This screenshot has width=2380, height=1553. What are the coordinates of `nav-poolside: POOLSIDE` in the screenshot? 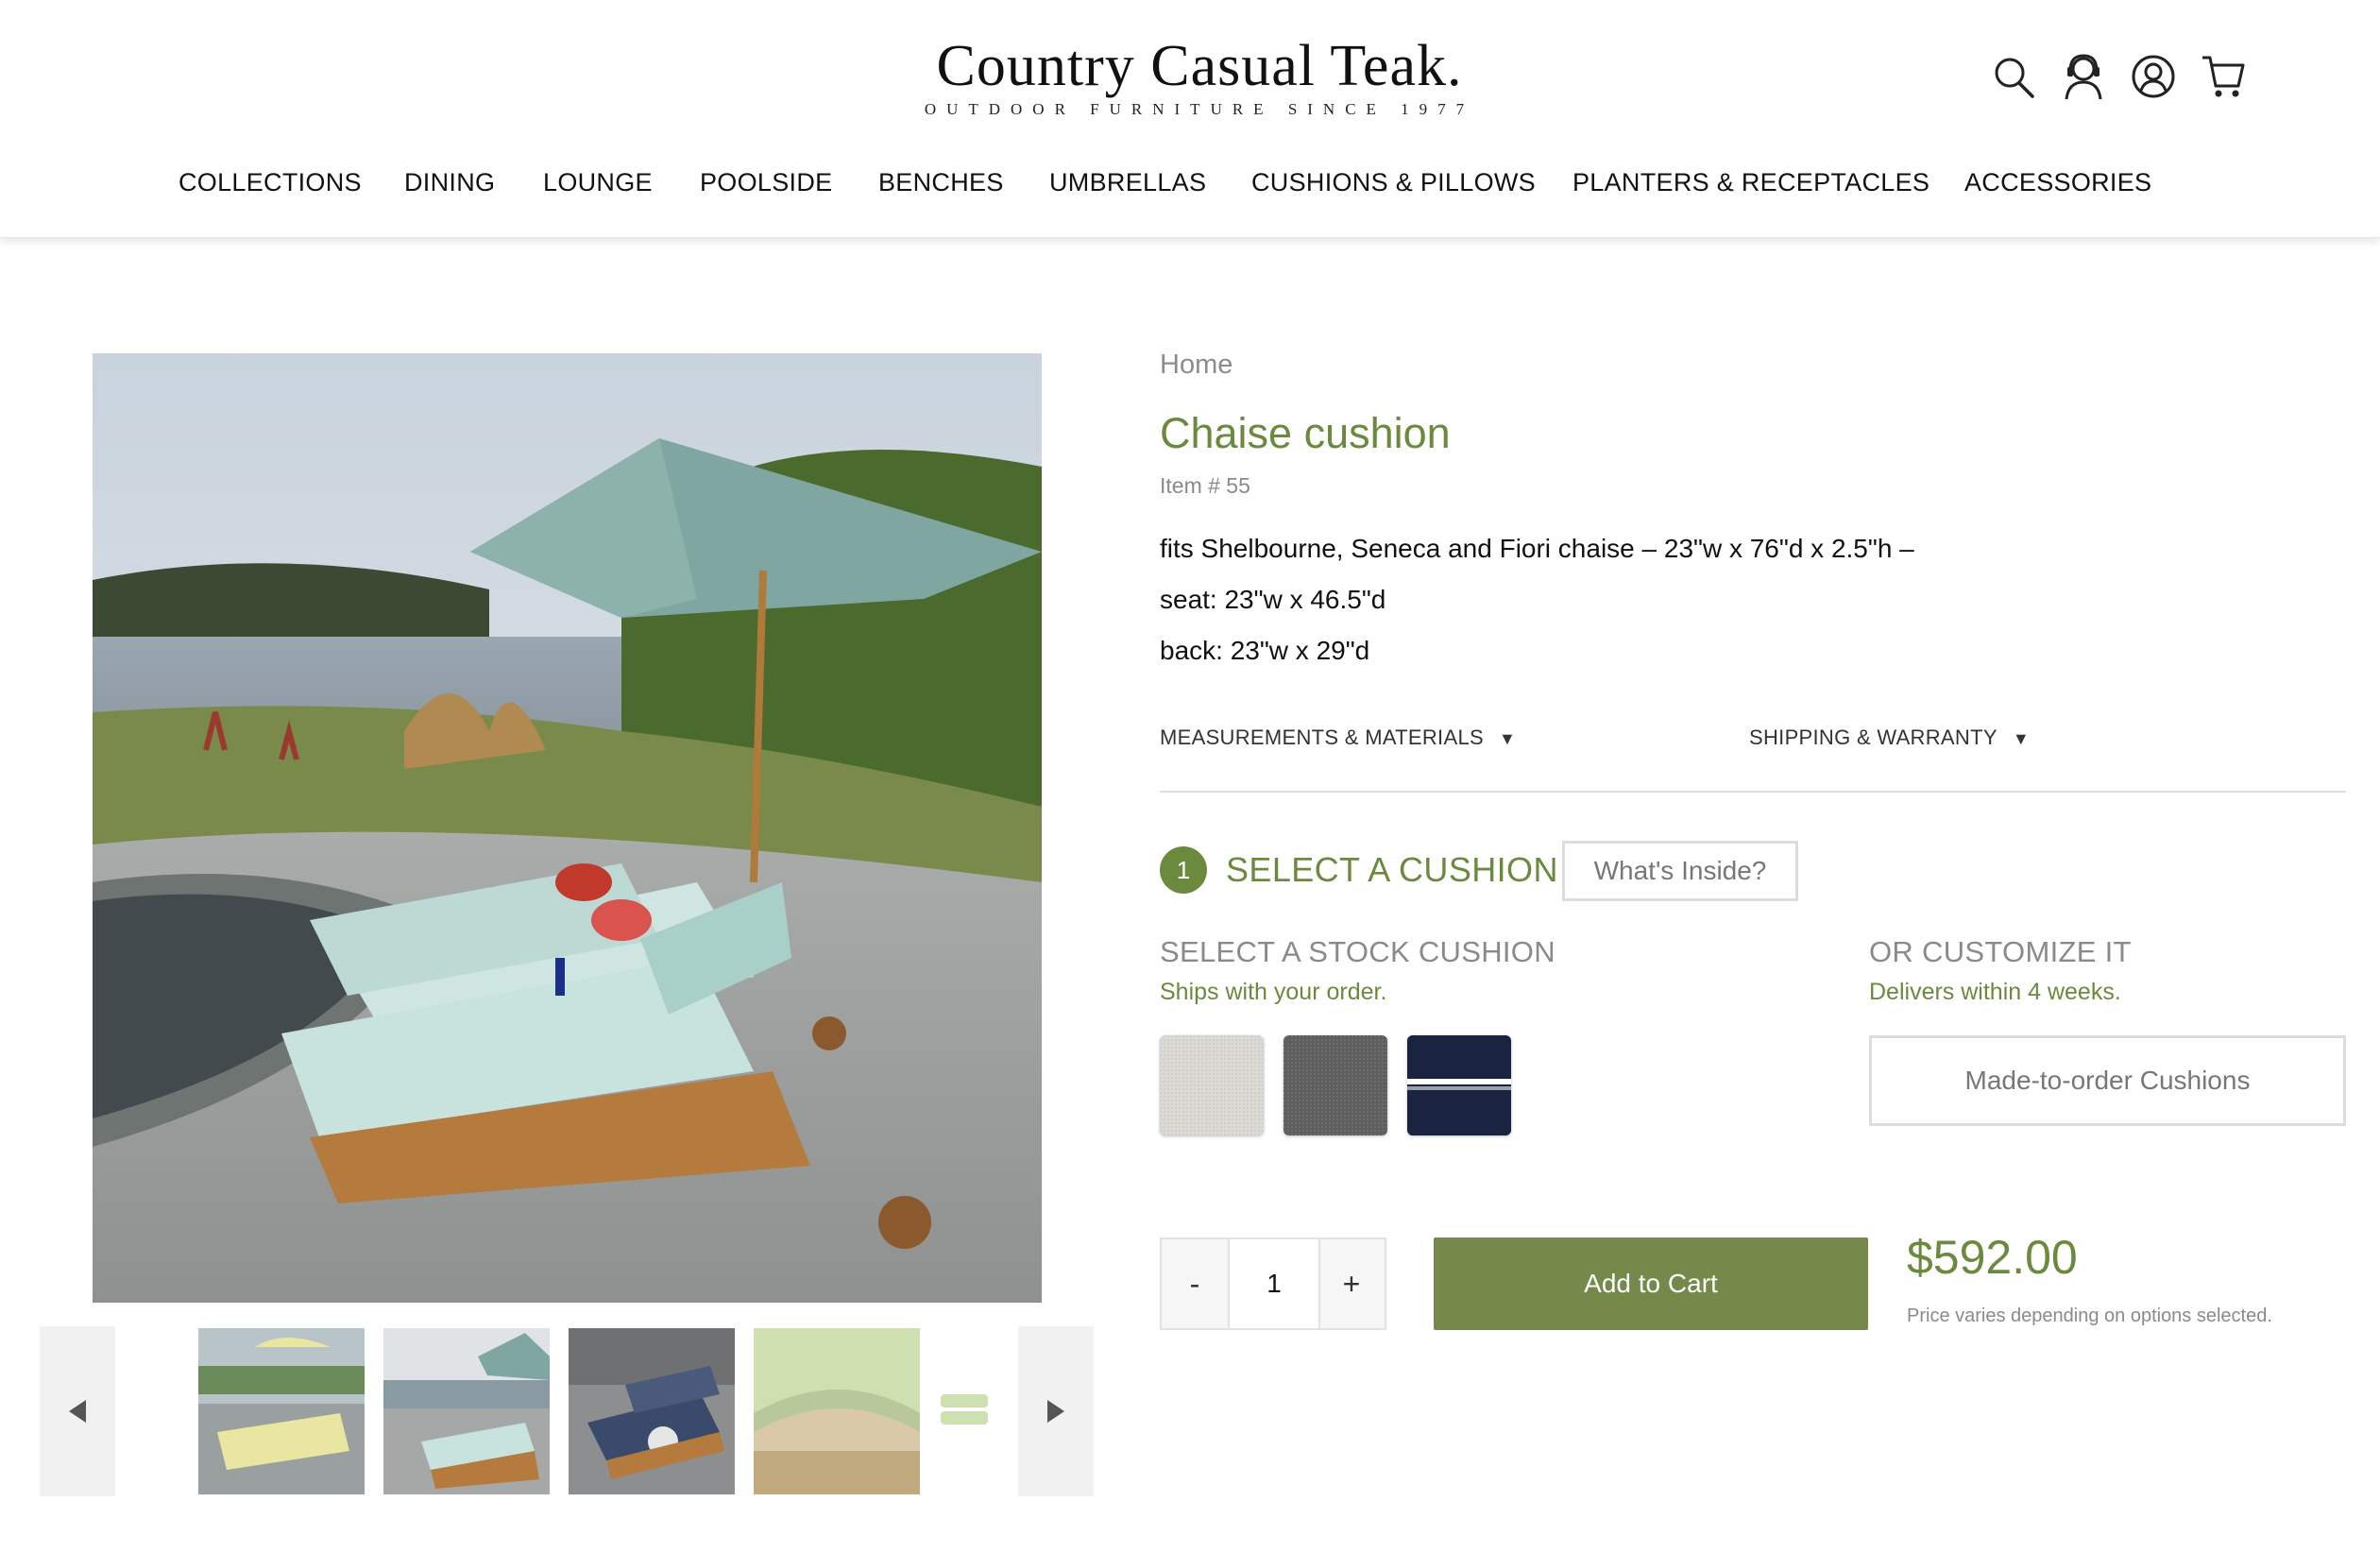 It's located at (766, 182).